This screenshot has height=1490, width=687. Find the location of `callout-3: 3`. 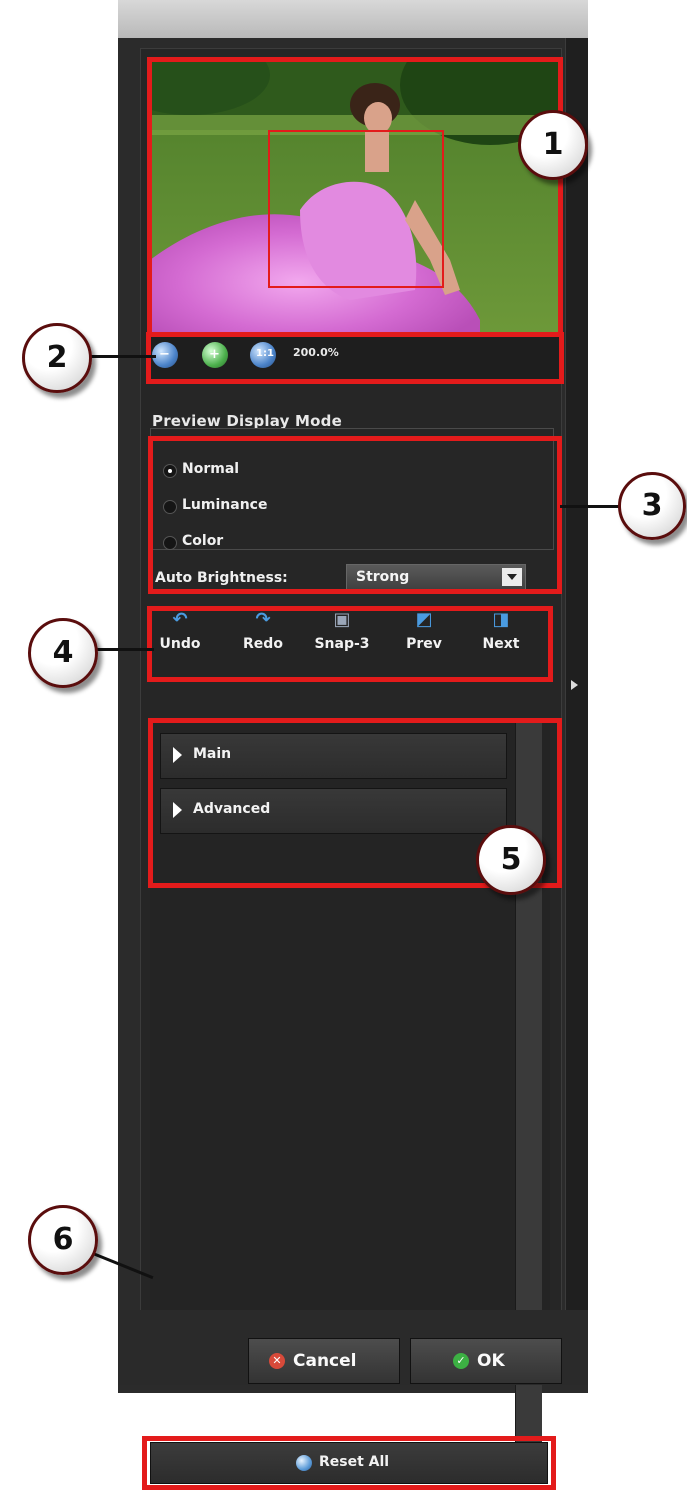

callout-3: 3 is located at coordinates (652, 506).